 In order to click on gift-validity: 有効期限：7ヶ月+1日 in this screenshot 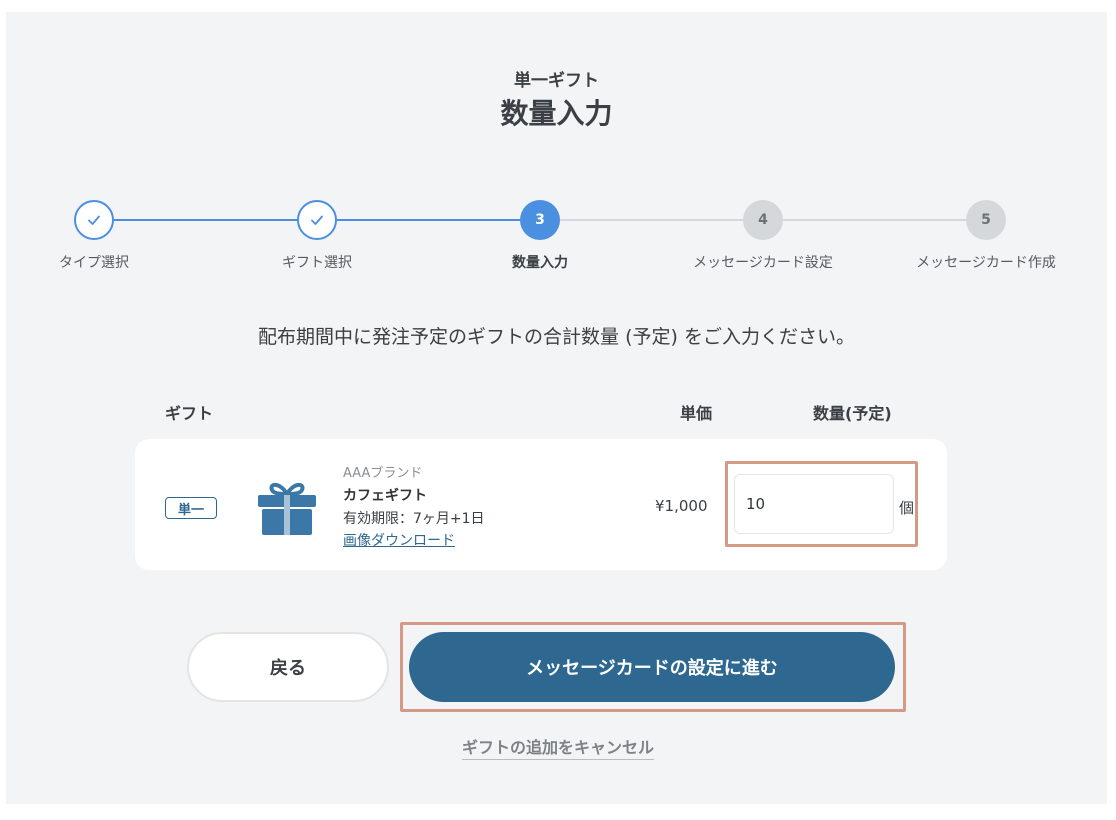, I will do `click(414, 519)`.